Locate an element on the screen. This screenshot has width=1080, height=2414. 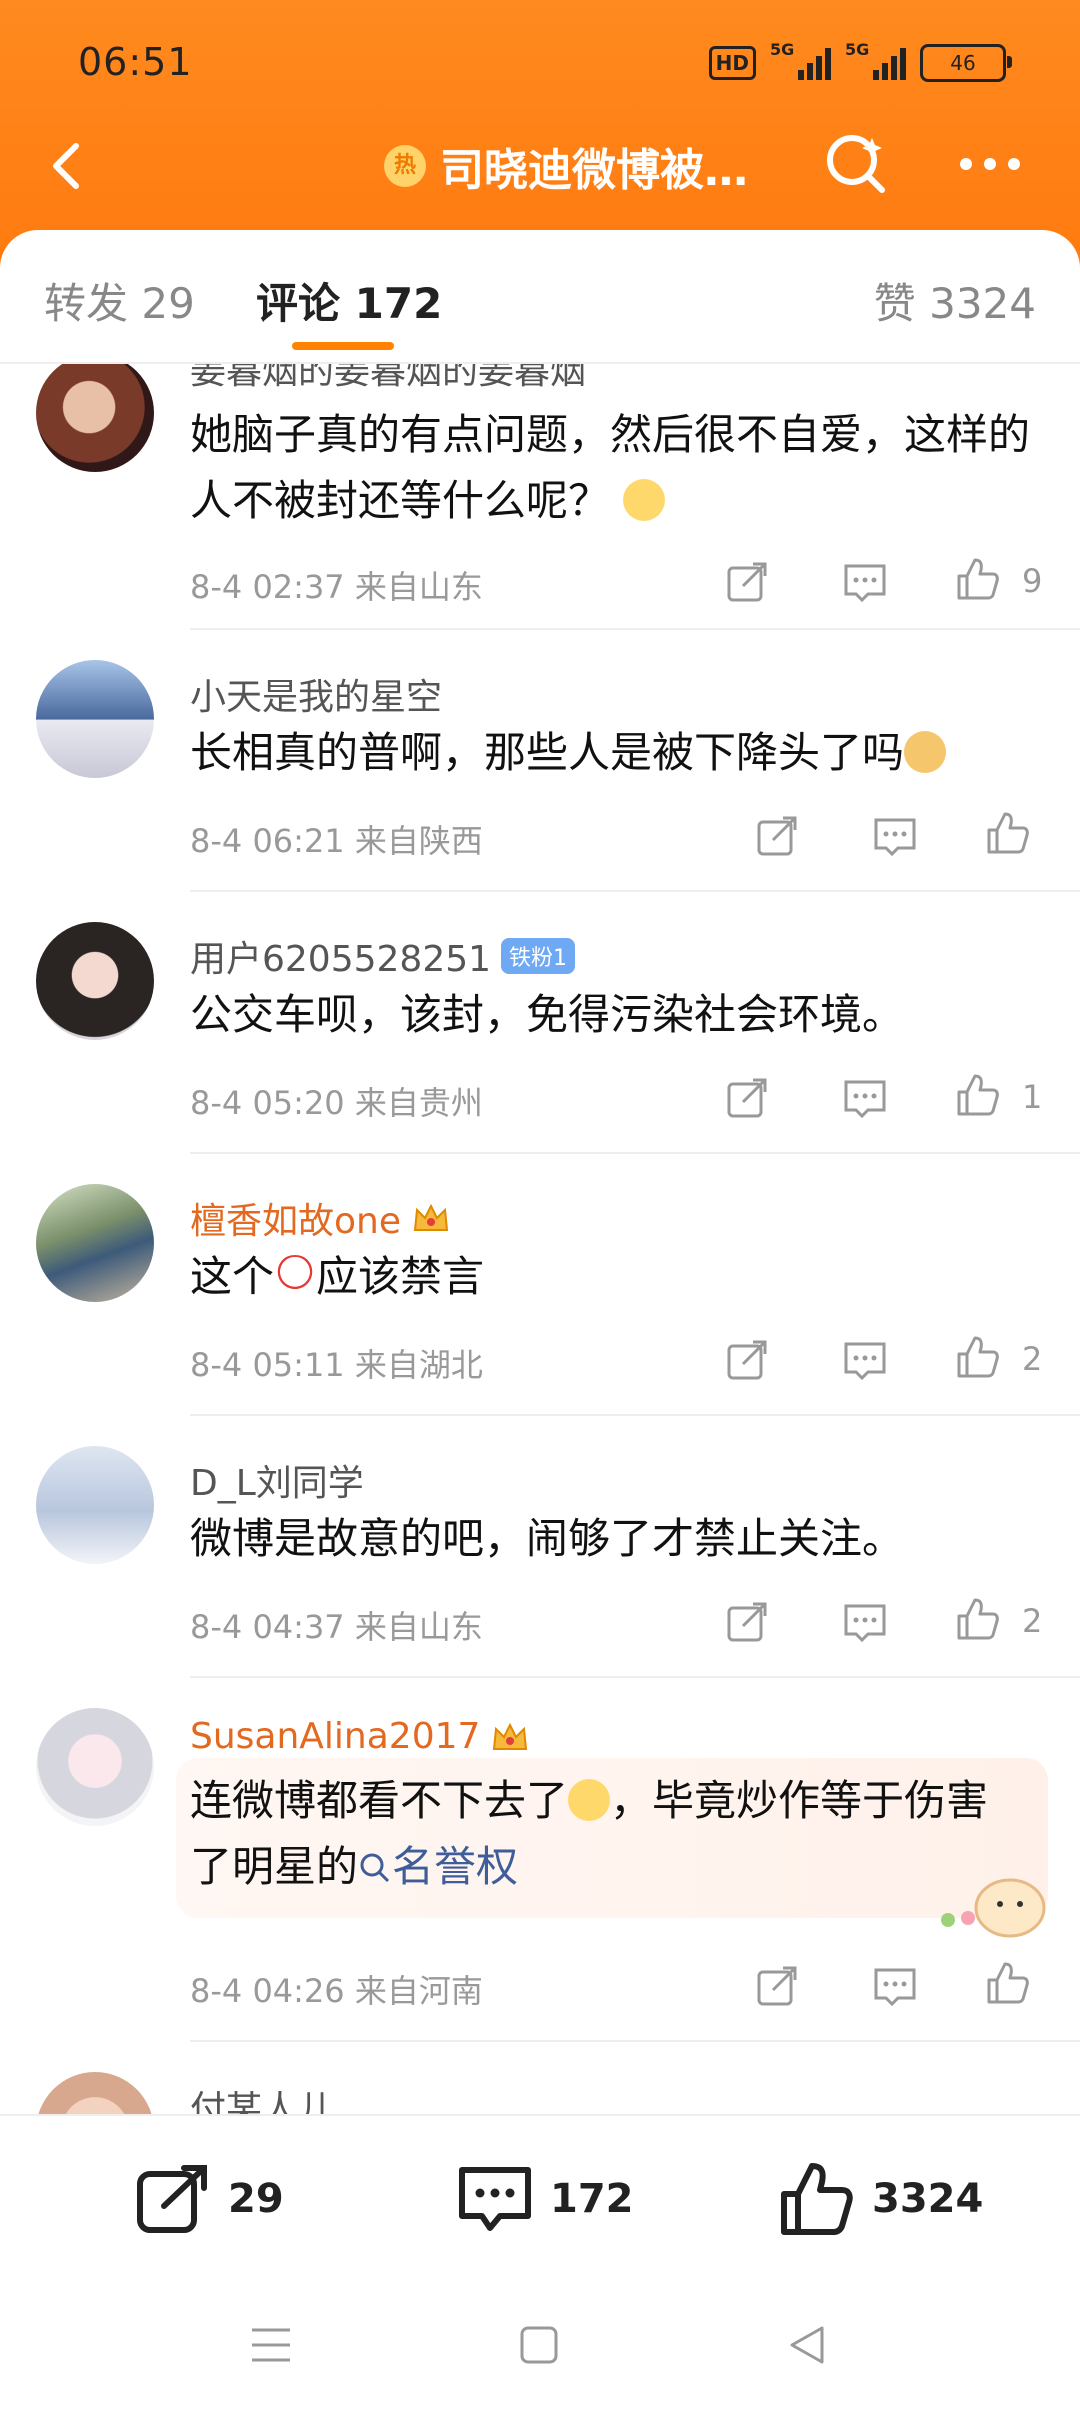
signal-icon: 5G is located at coordinates (800, 60).